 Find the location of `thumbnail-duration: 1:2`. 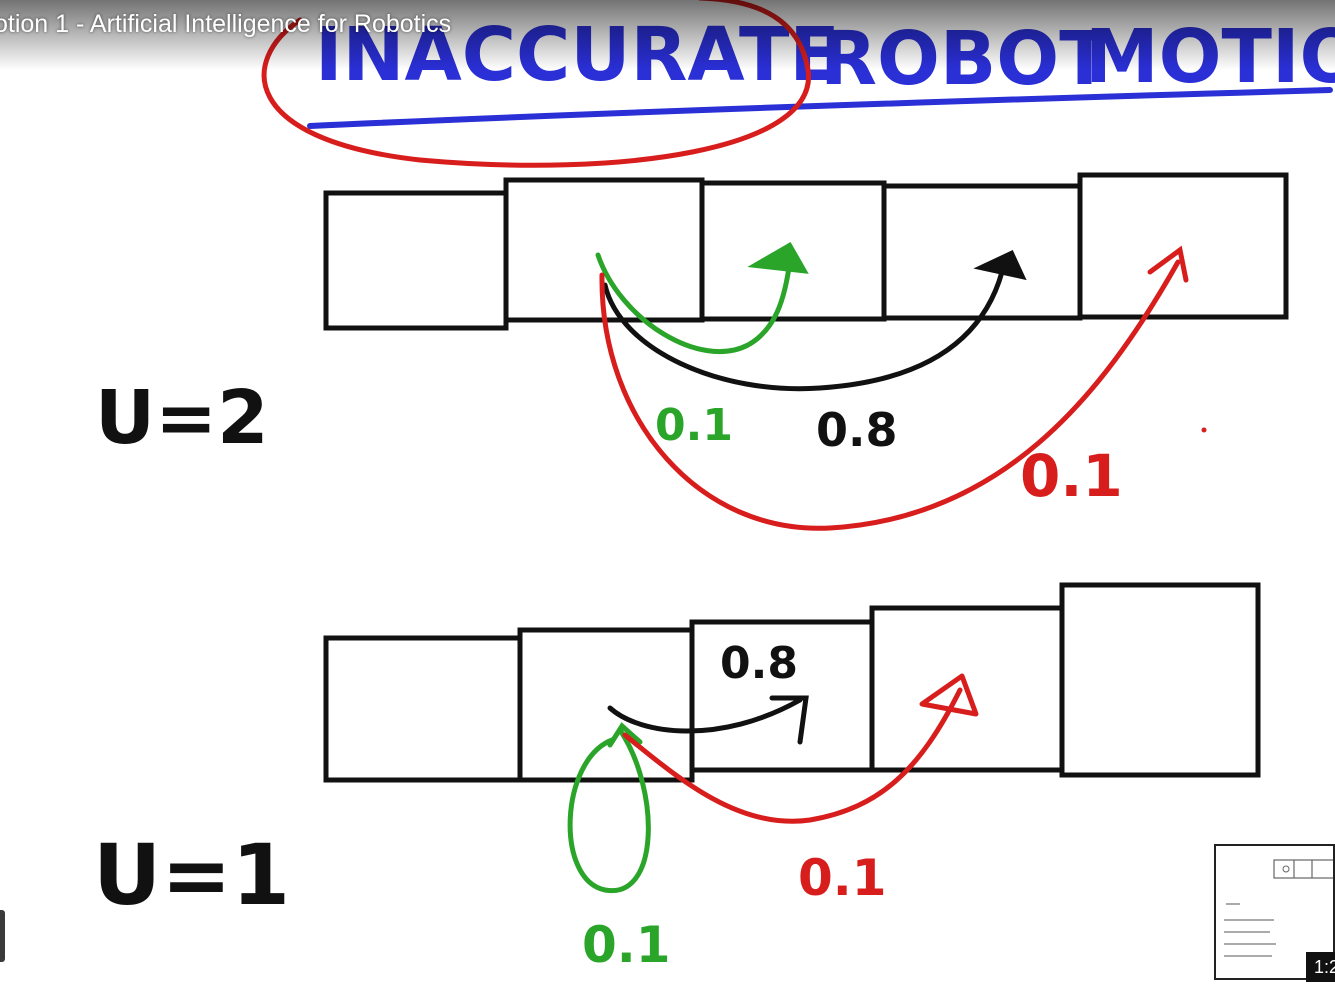

thumbnail-duration: 1:2 is located at coordinates (1320, 967).